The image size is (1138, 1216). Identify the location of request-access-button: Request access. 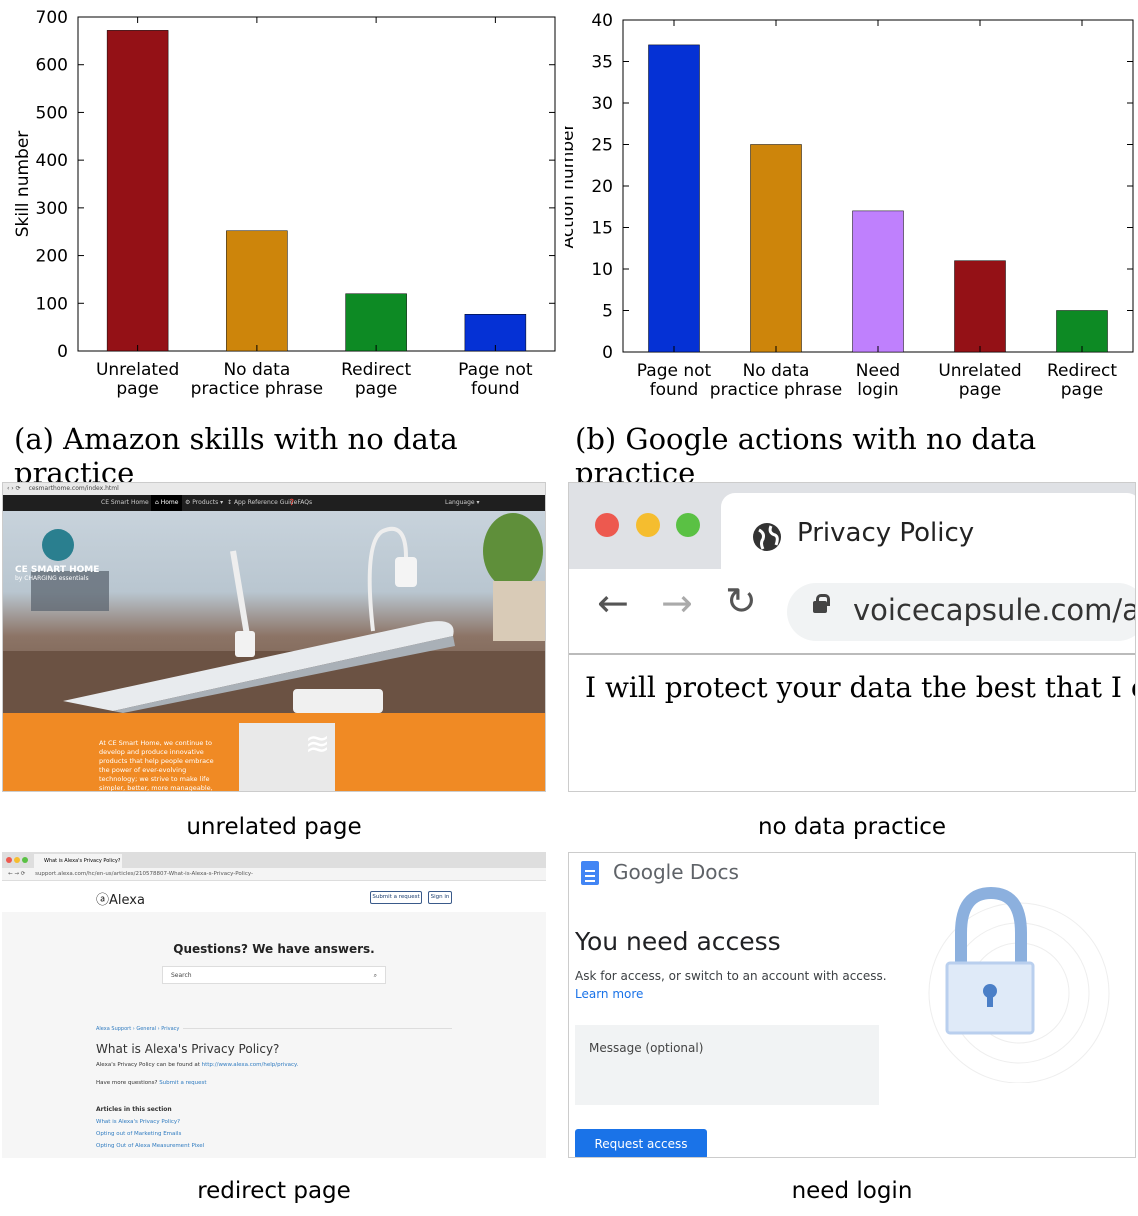
(641, 1143).